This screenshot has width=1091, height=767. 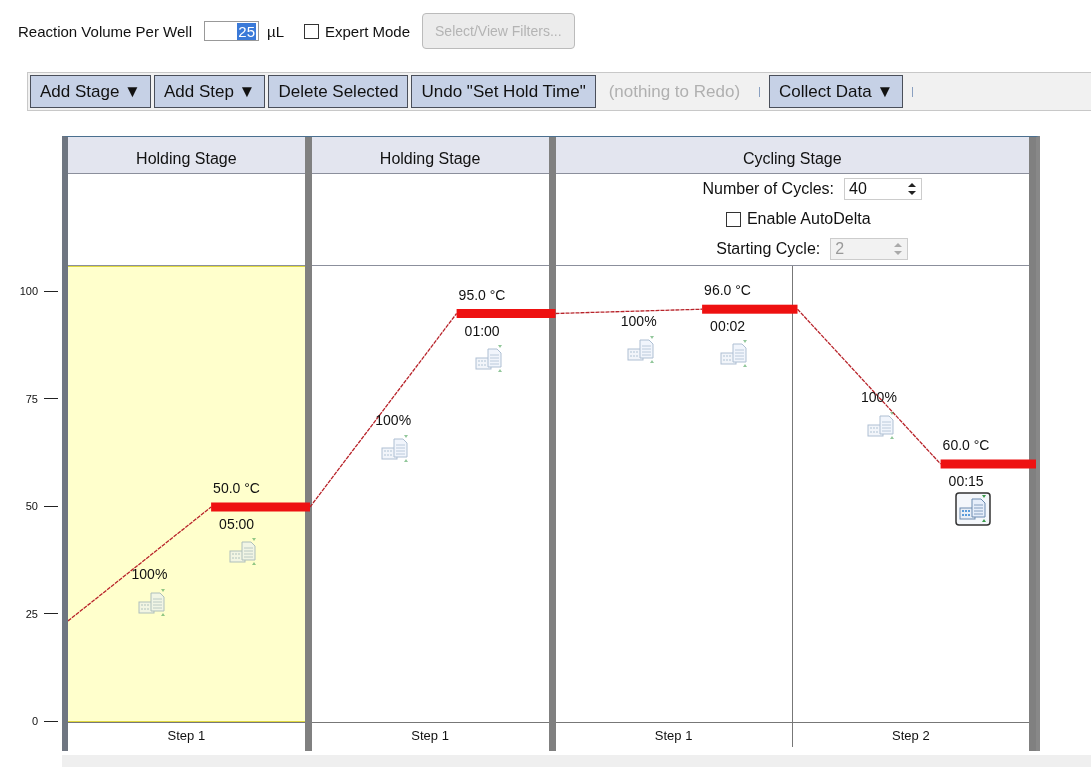 What do you see at coordinates (34, 721) in the screenshot?
I see `axis-tick-label: 0` at bounding box center [34, 721].